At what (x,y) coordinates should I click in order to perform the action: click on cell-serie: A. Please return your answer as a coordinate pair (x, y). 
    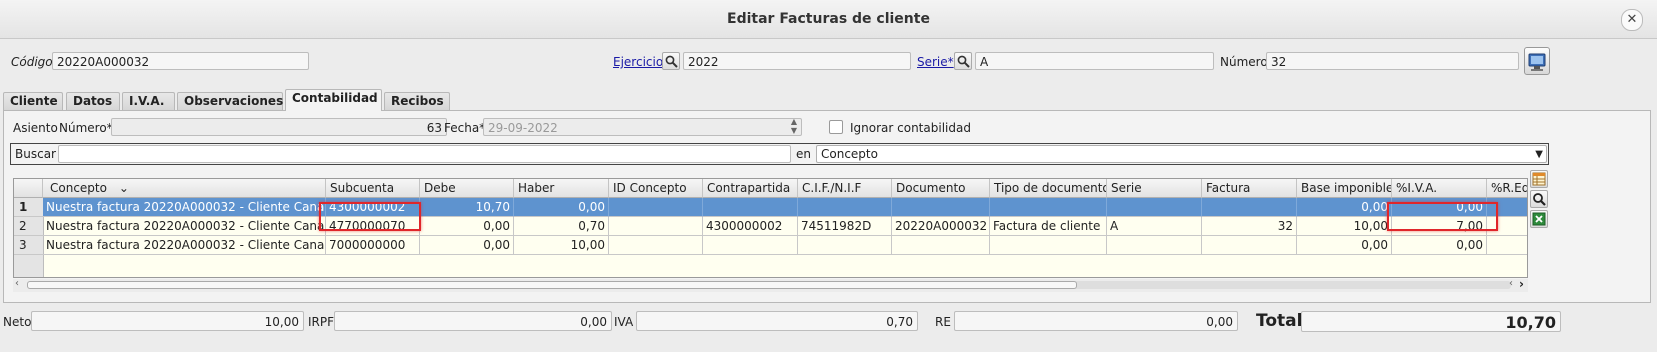
    Looking at the image, I should click on (1154, 226).